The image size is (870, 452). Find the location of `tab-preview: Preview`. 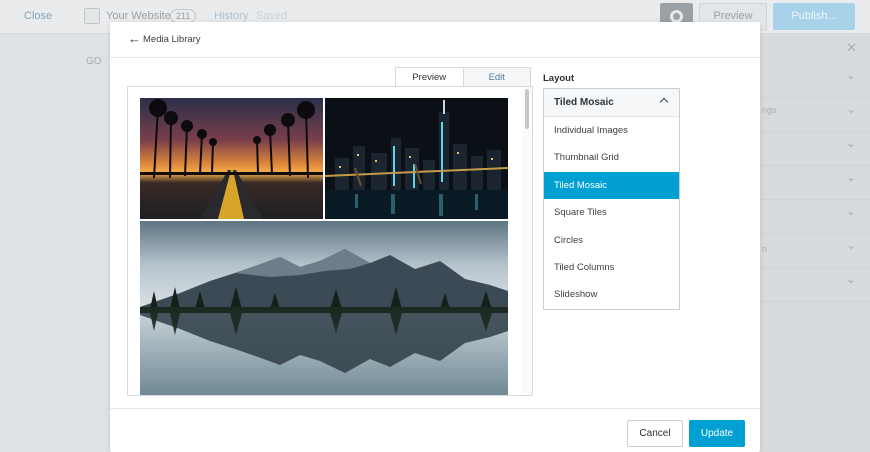

tab-preview: Preview is located at coordinates (429, 77).